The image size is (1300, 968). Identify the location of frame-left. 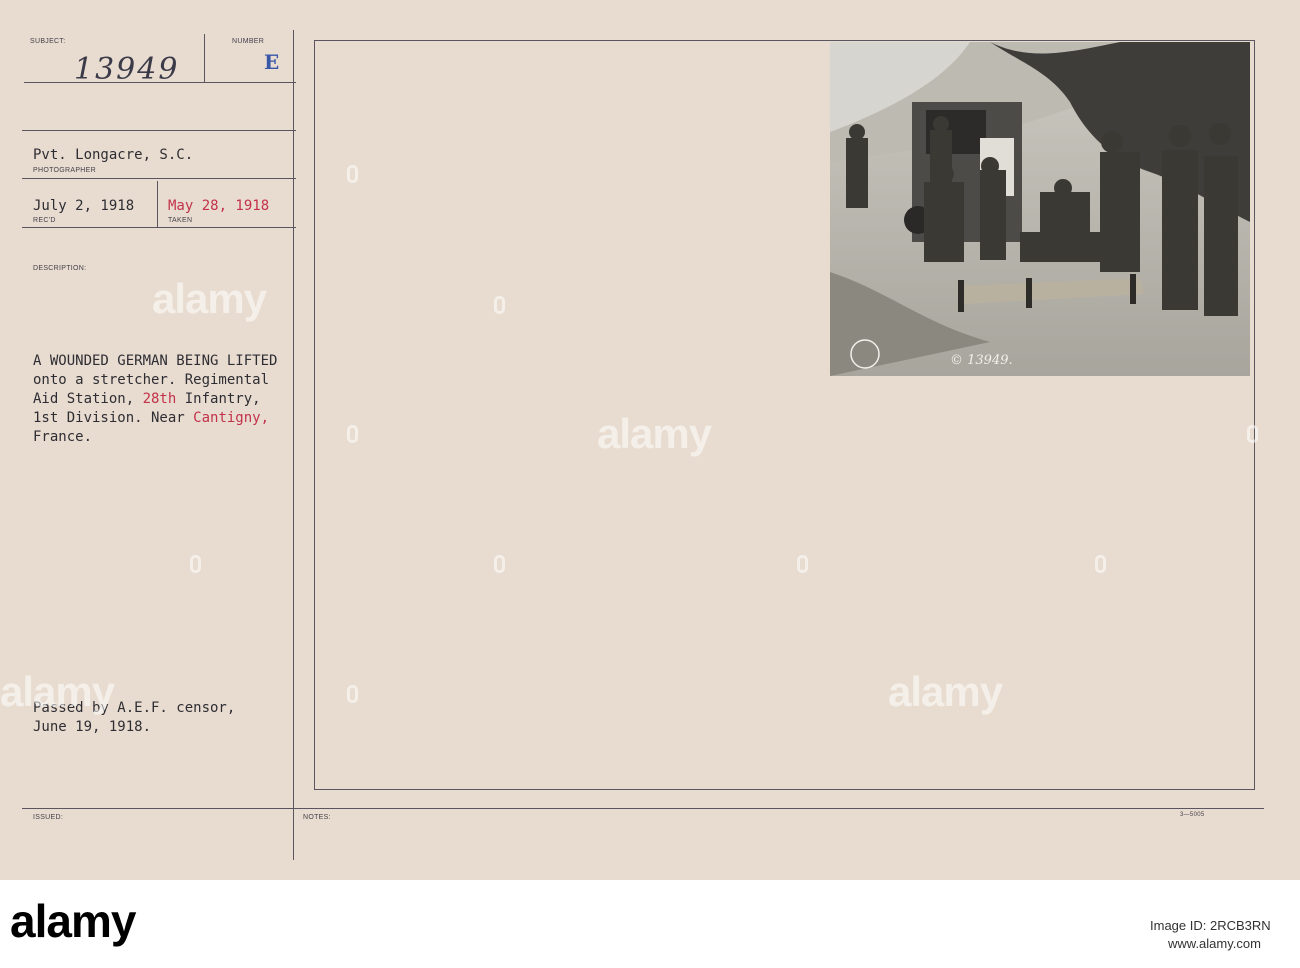
(314, 415).